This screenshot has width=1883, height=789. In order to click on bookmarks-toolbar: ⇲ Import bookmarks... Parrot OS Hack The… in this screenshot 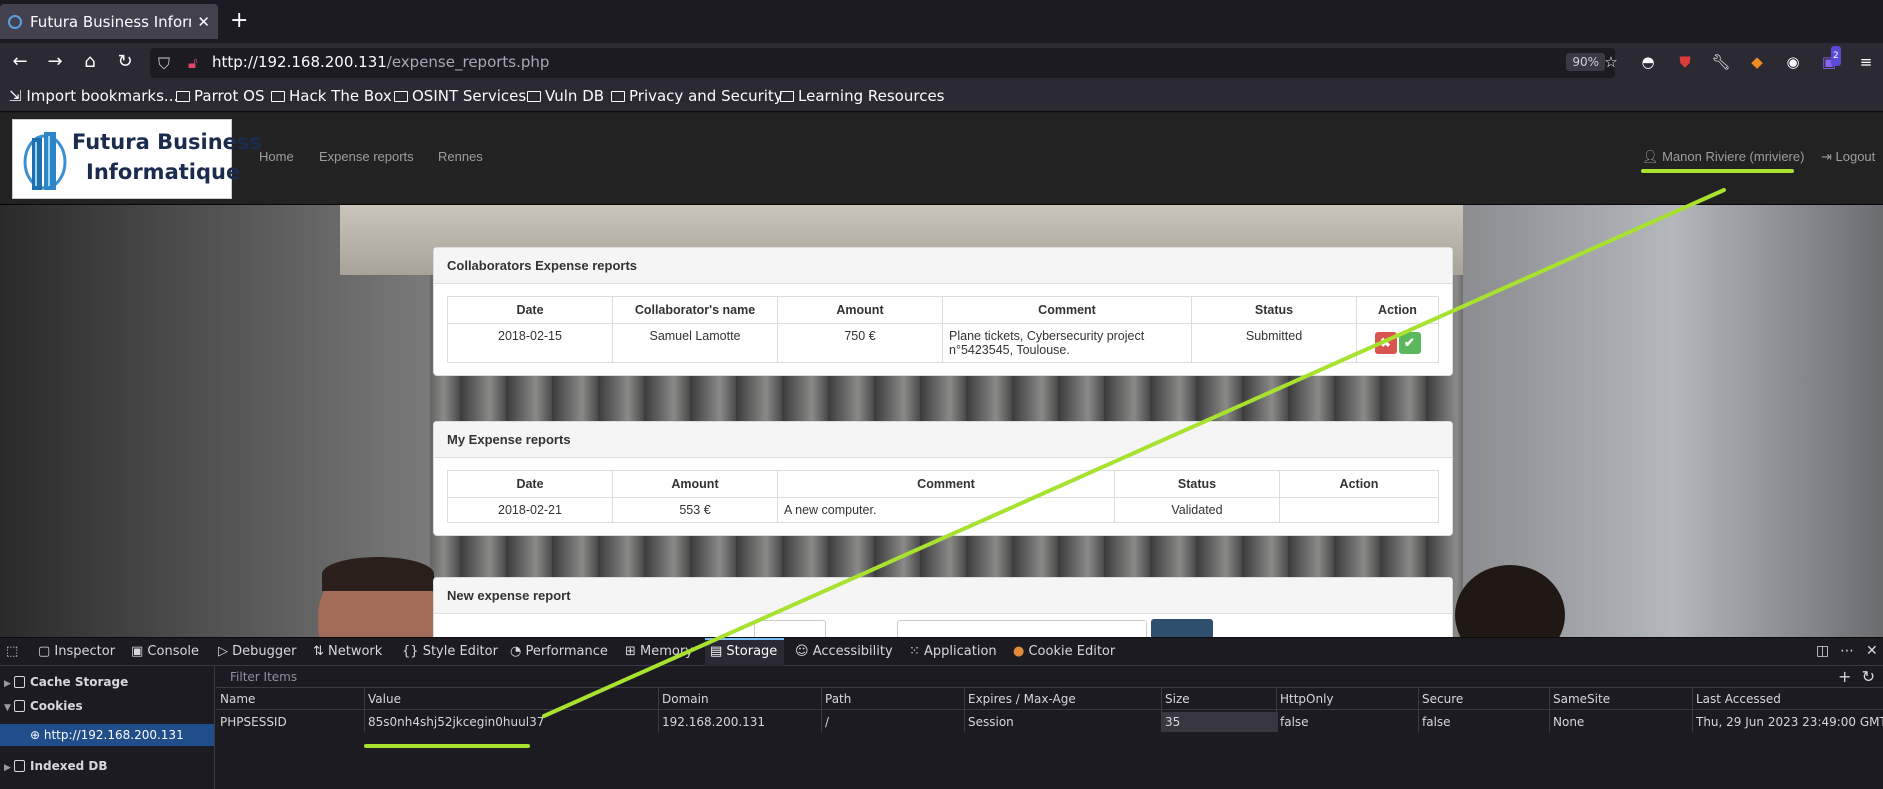, I will do `click(941, 97)`.